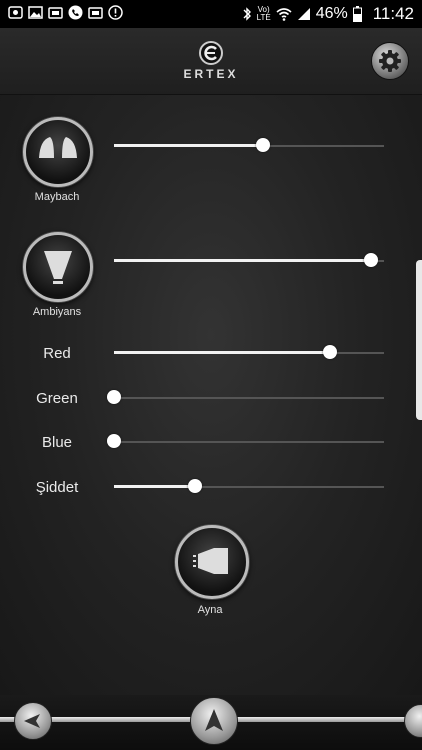 The width and height of the screenshot is (422, 750). What do you see at coordinates (15, 12) in the screenshot?
I see `gallery-icon` at bounding box center [15, 12].